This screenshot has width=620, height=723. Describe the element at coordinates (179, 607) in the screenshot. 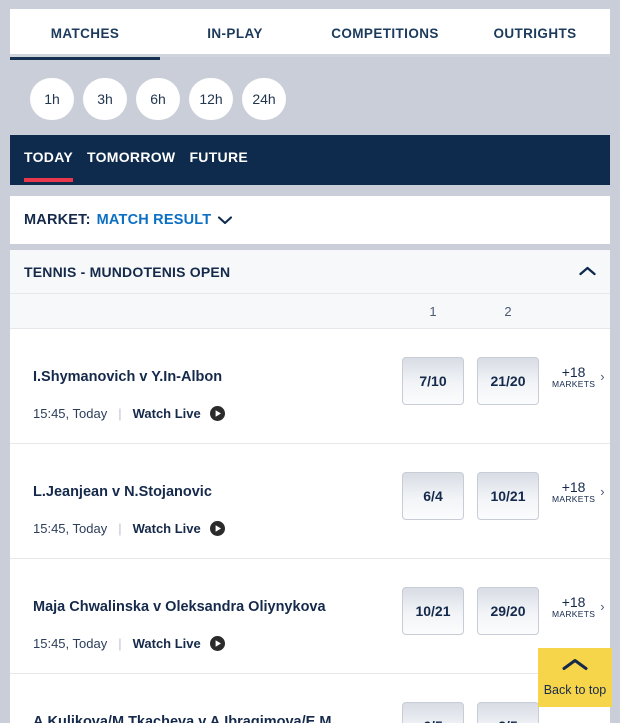

I see `match-name: Maja Chwalinska v Oleksandra Oliynykova` at that location.